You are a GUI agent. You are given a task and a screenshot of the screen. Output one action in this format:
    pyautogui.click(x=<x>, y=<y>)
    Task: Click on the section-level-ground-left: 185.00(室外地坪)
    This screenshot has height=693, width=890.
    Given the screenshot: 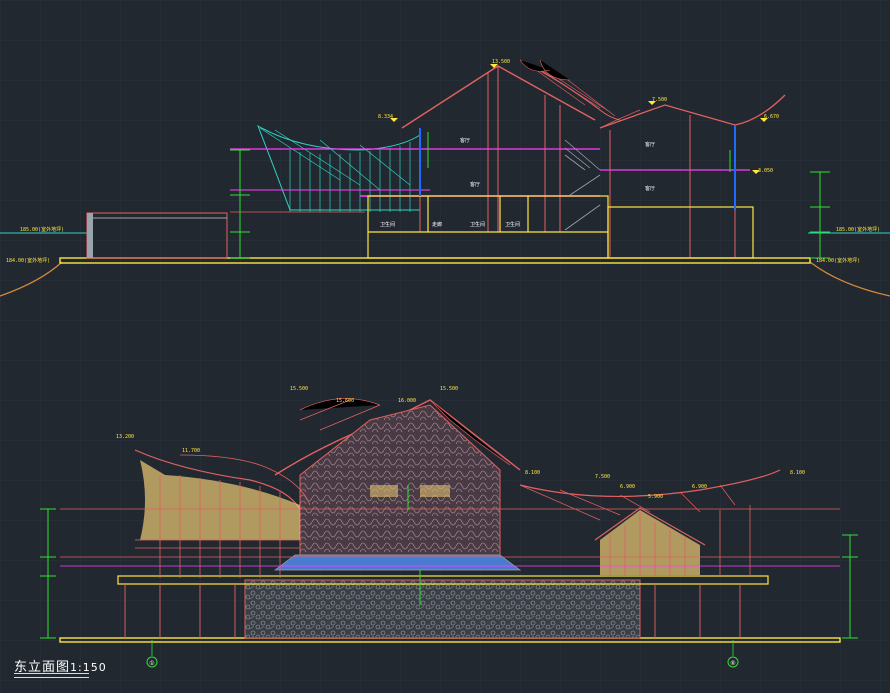 What is the action you would take?
    pyautogui.click(x=42, y=229)
    